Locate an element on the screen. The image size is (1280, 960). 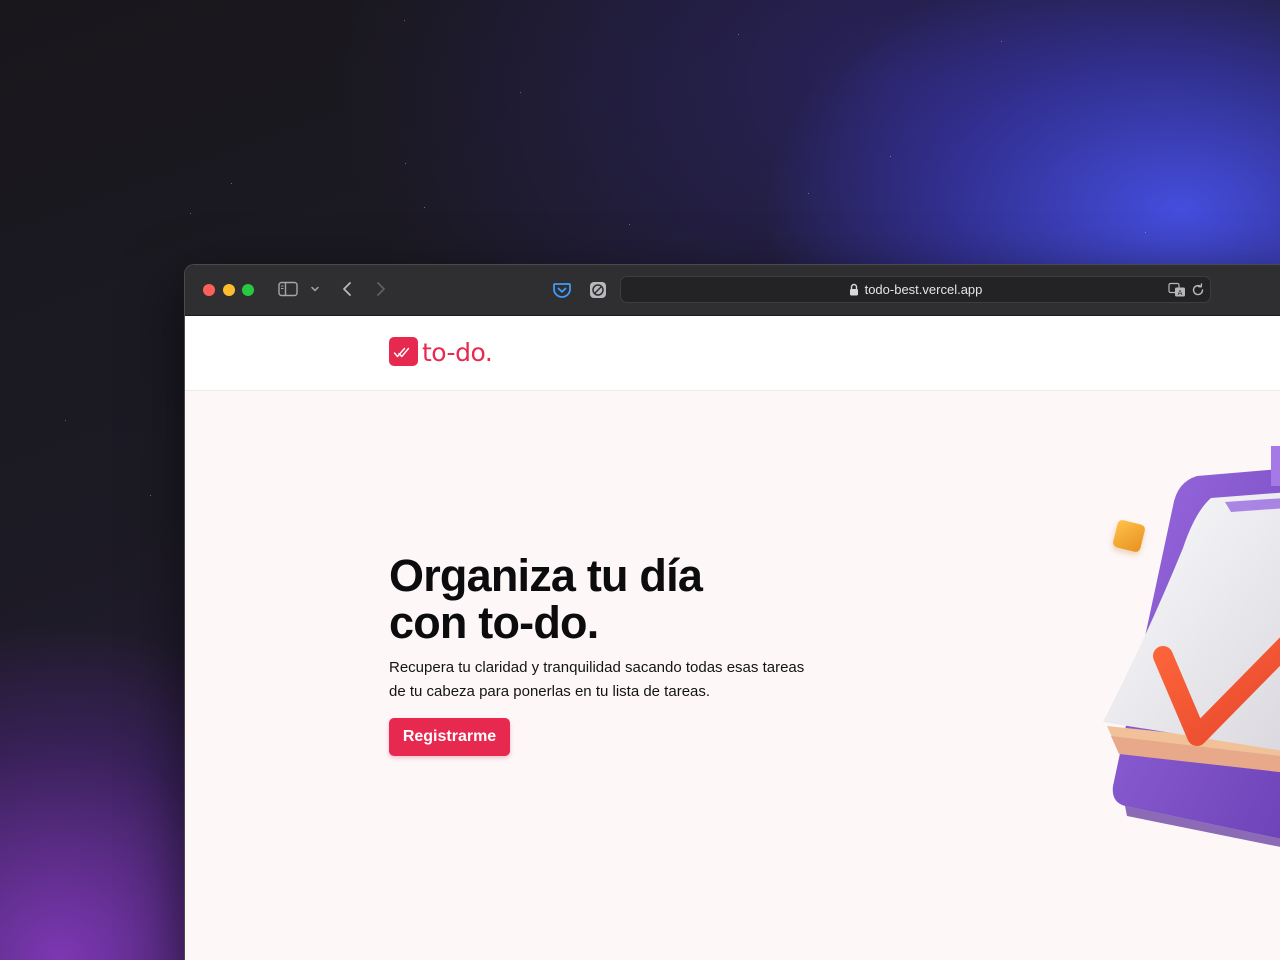
hero-title: Organiza tu día con to-do. is located at coordinates (546, 599).